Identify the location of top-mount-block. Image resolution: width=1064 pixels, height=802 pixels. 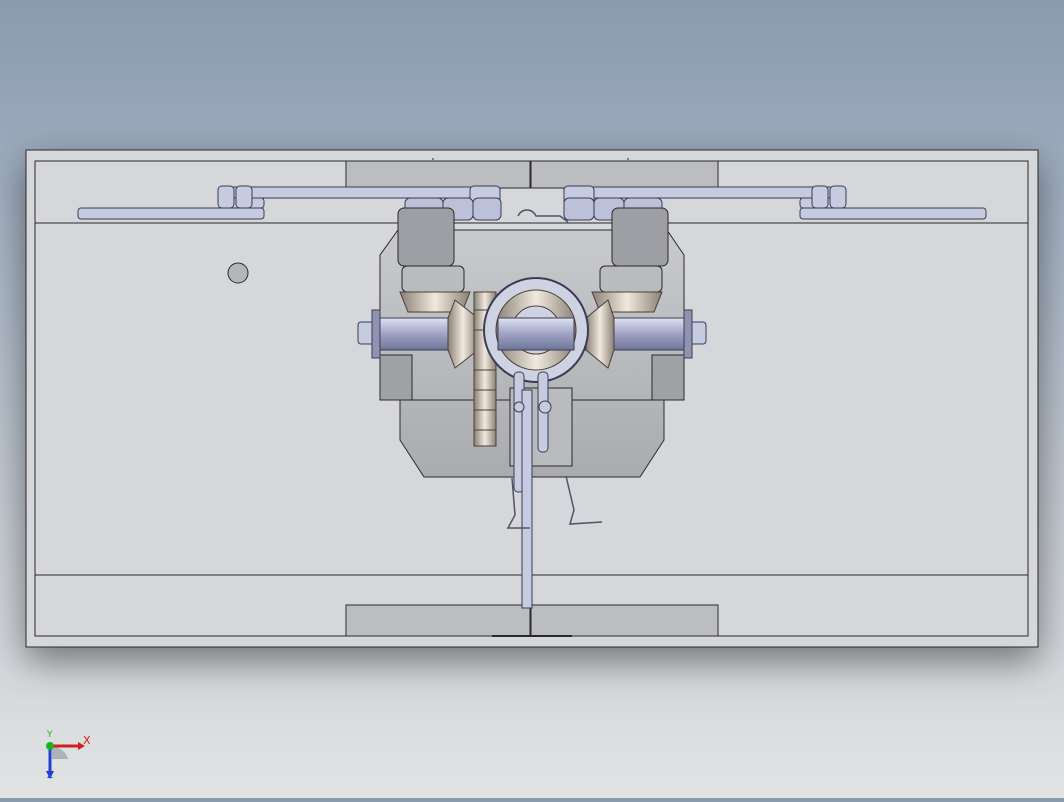
(532, 174).